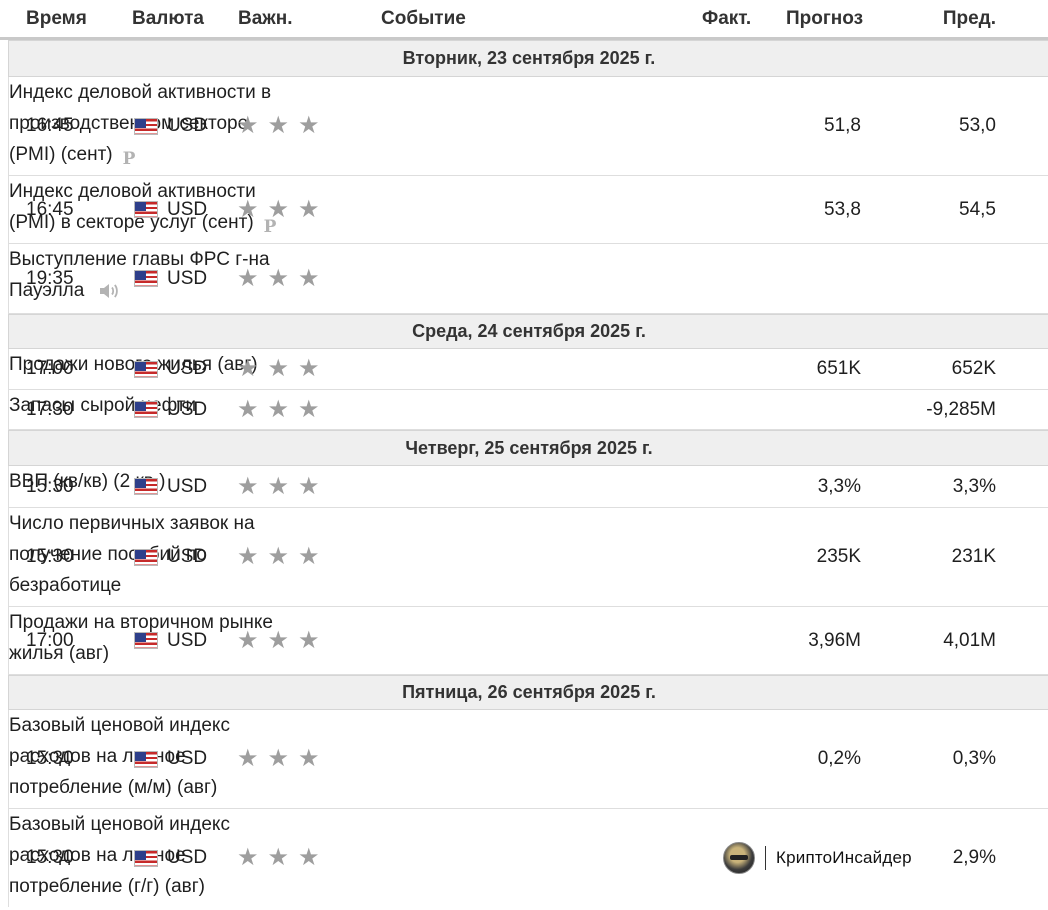 Image resolution: width=1048 pixels, height=910 pixels. Describe the element at coordinates (132, 523) in the screenshot. I see `event-line: Число первичных заявок на` at that location.